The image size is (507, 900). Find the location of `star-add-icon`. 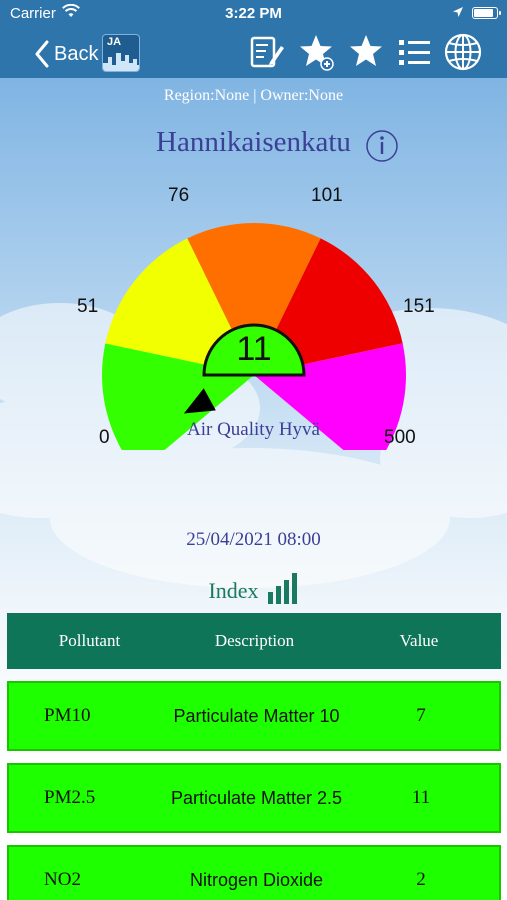

star-add-icon is located at coordinates (317, 53).